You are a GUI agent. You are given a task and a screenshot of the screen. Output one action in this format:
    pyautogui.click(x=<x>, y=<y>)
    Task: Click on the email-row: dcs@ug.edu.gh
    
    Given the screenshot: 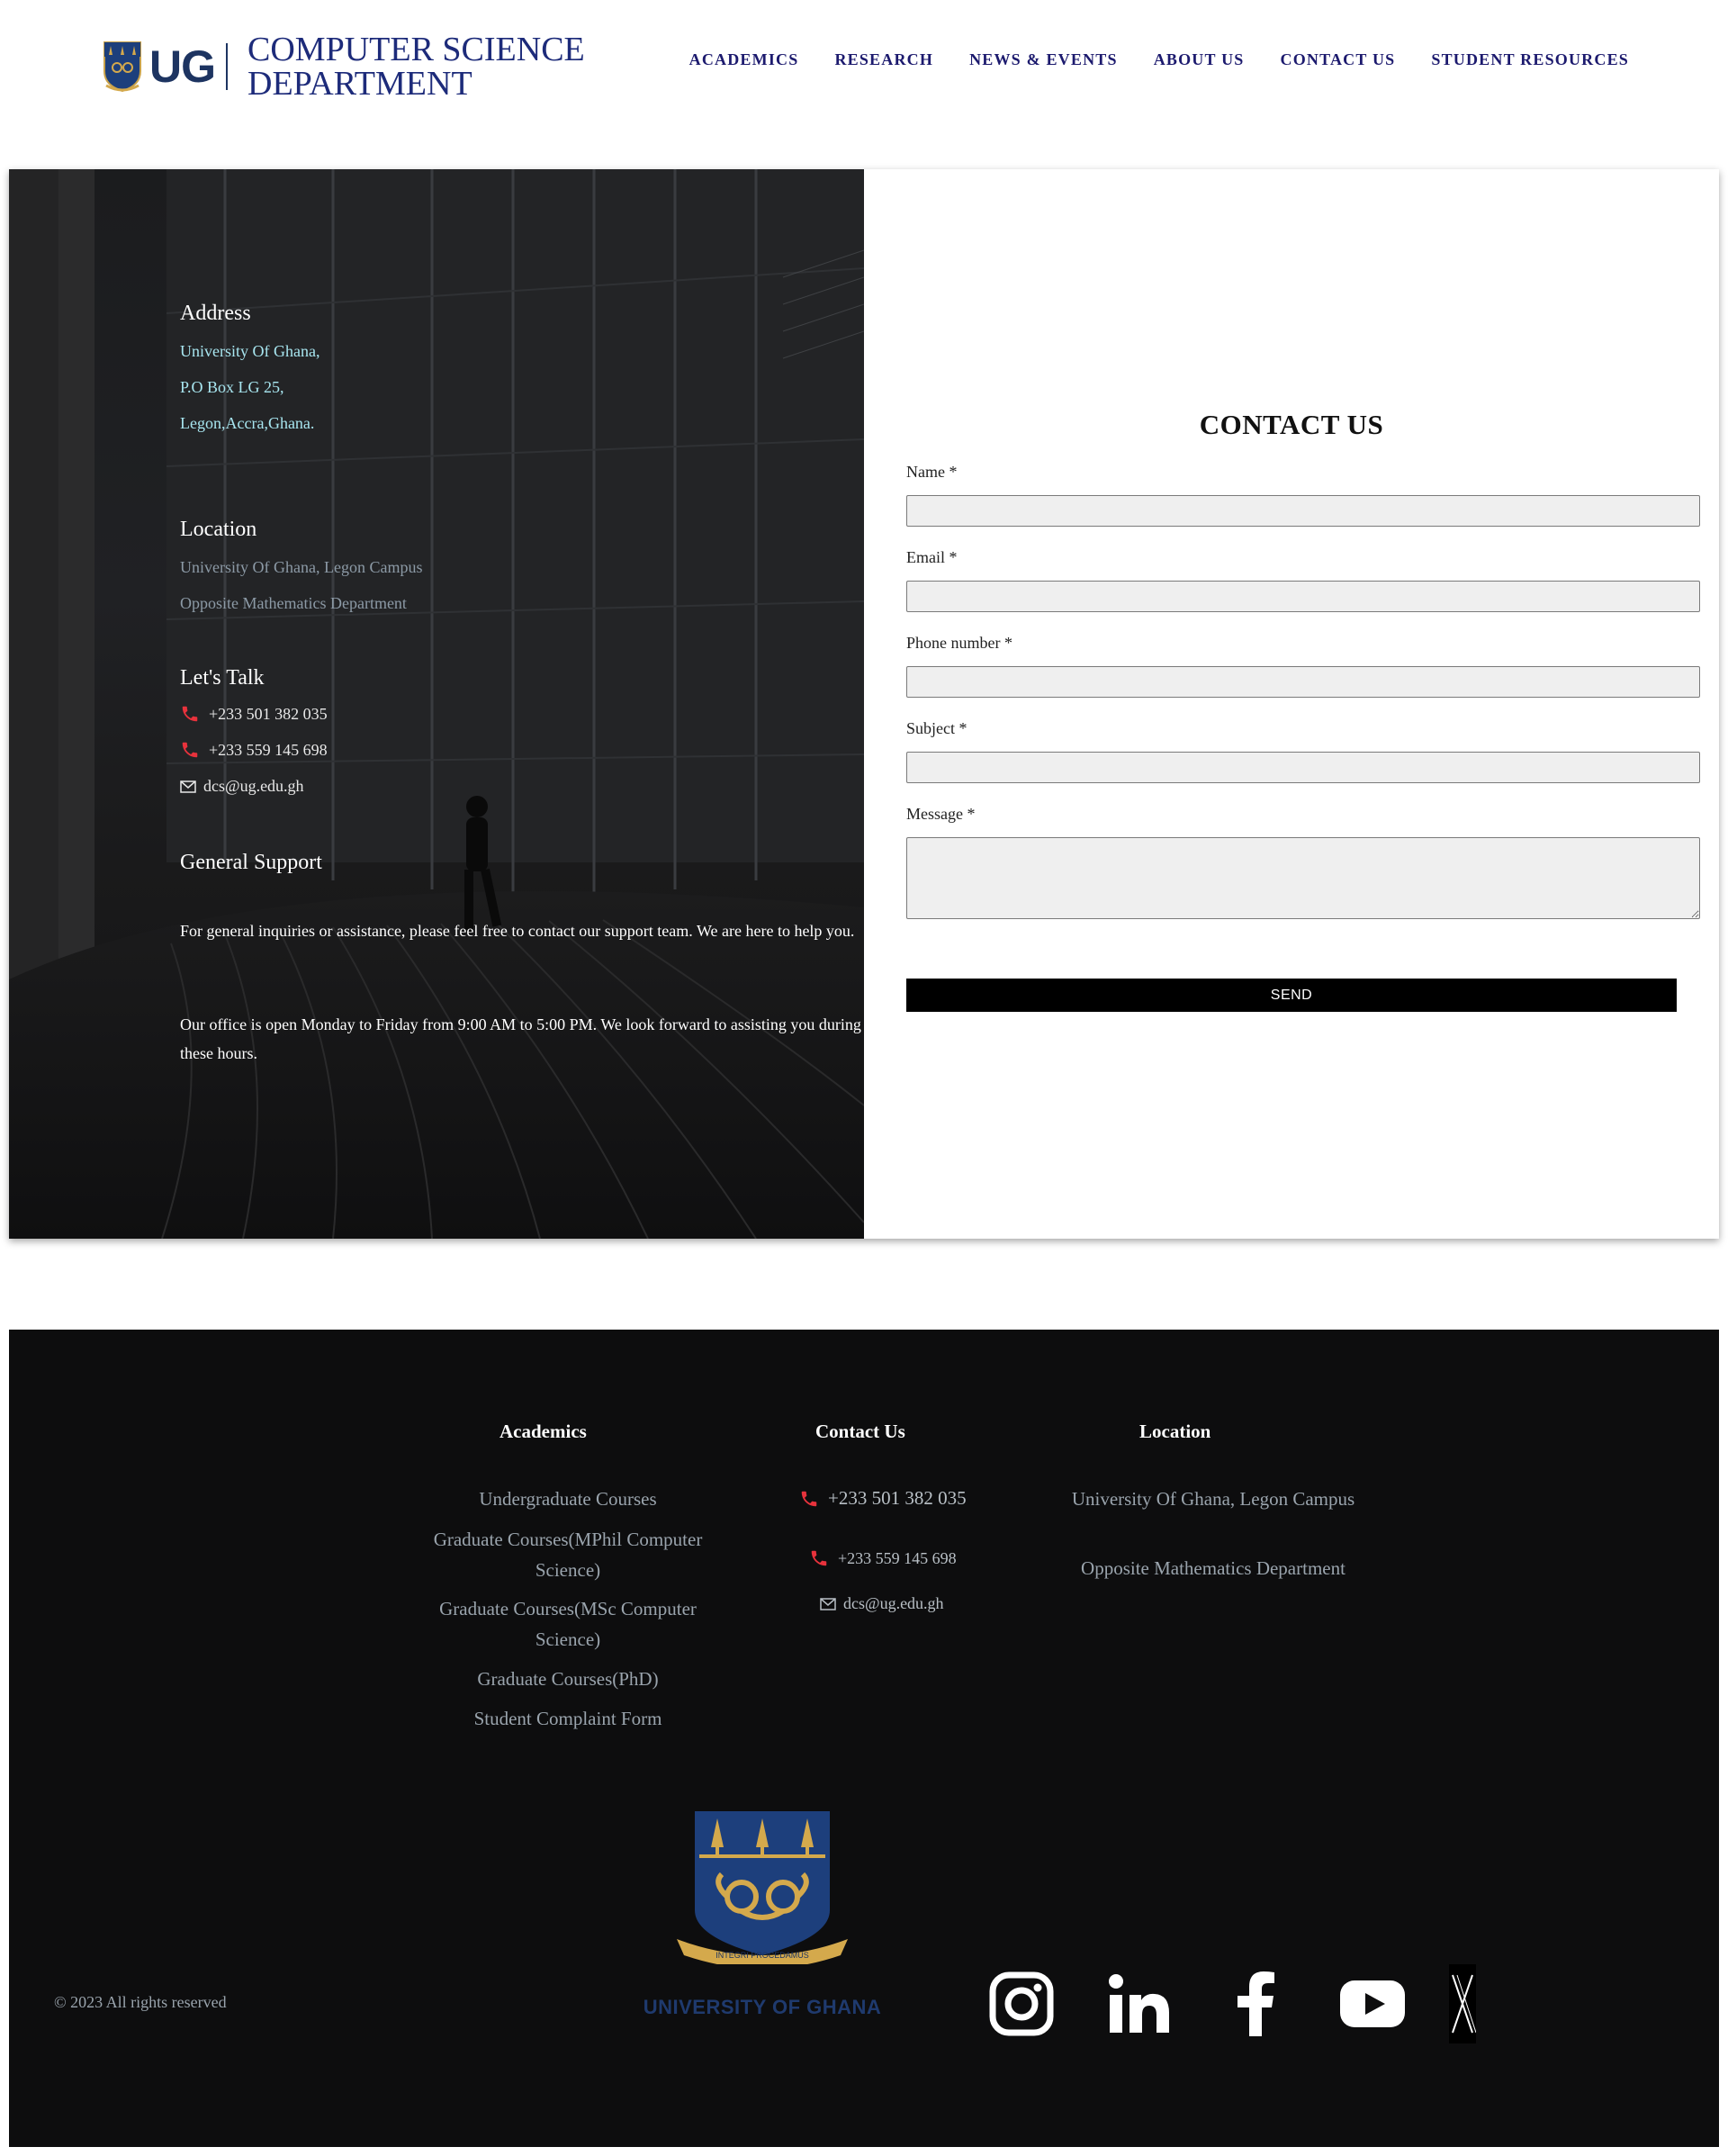 What is the action you would take?
    pyautogui.click(x=242, y=786)
    